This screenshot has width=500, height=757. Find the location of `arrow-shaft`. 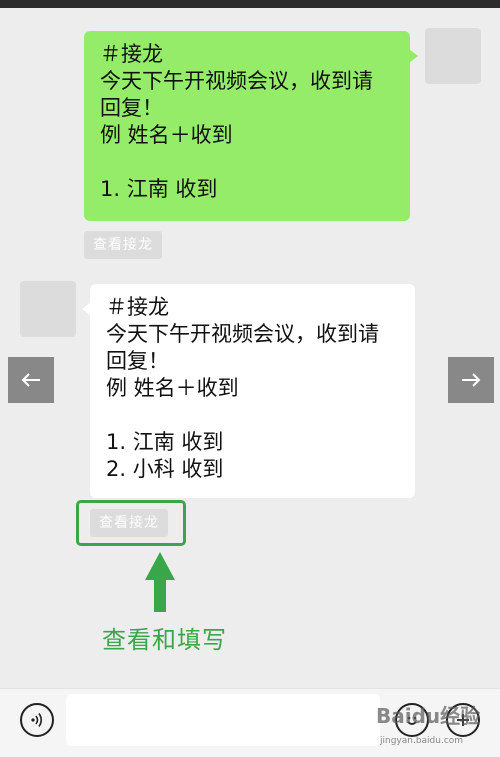

arrow-shaft is located at coordinates (160, 595).